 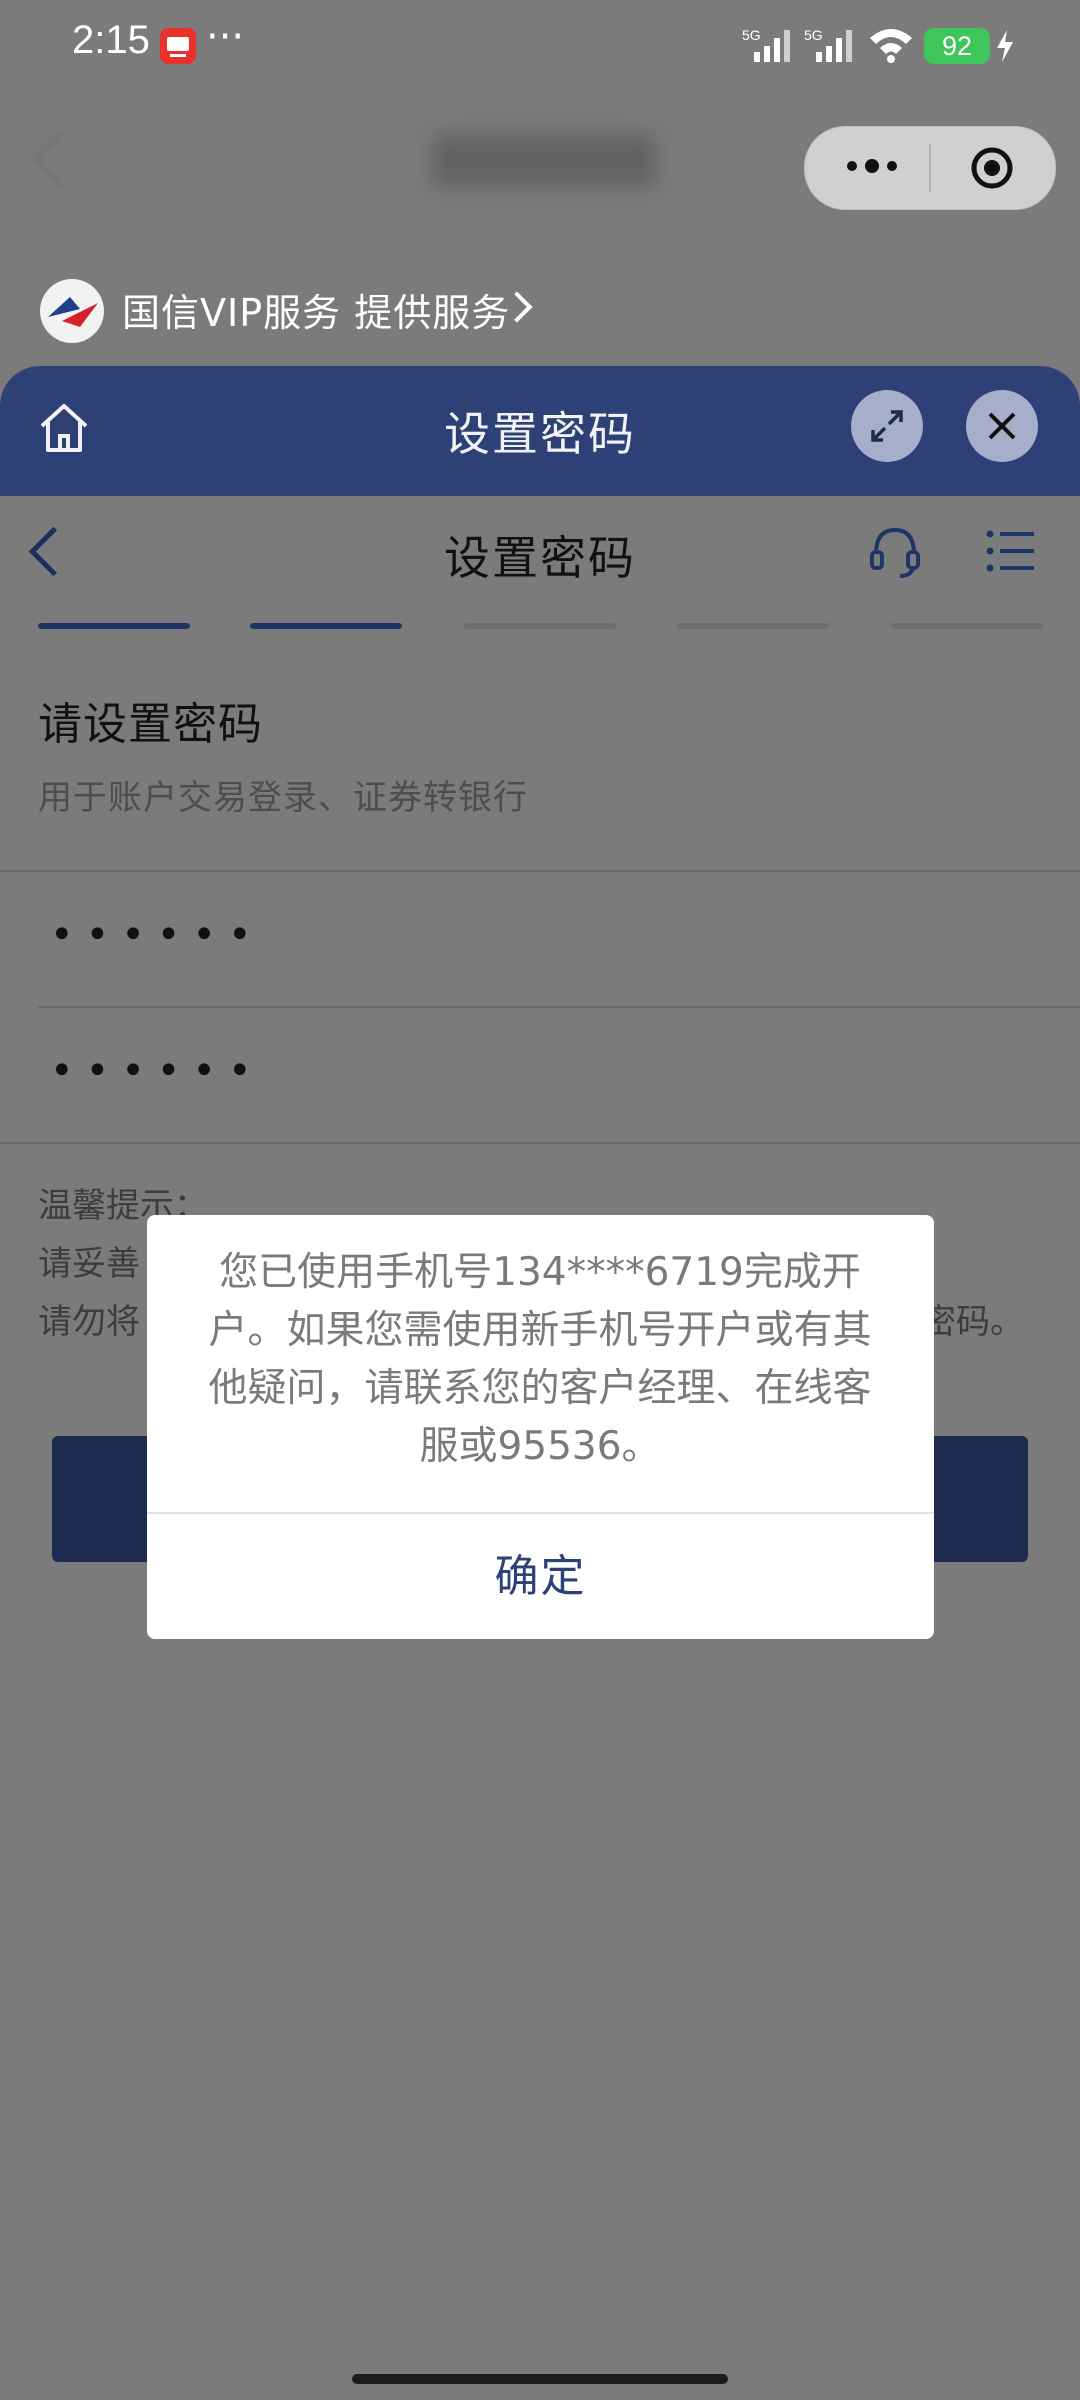 I want to click on blurred-title, so click(x=544, y=161).